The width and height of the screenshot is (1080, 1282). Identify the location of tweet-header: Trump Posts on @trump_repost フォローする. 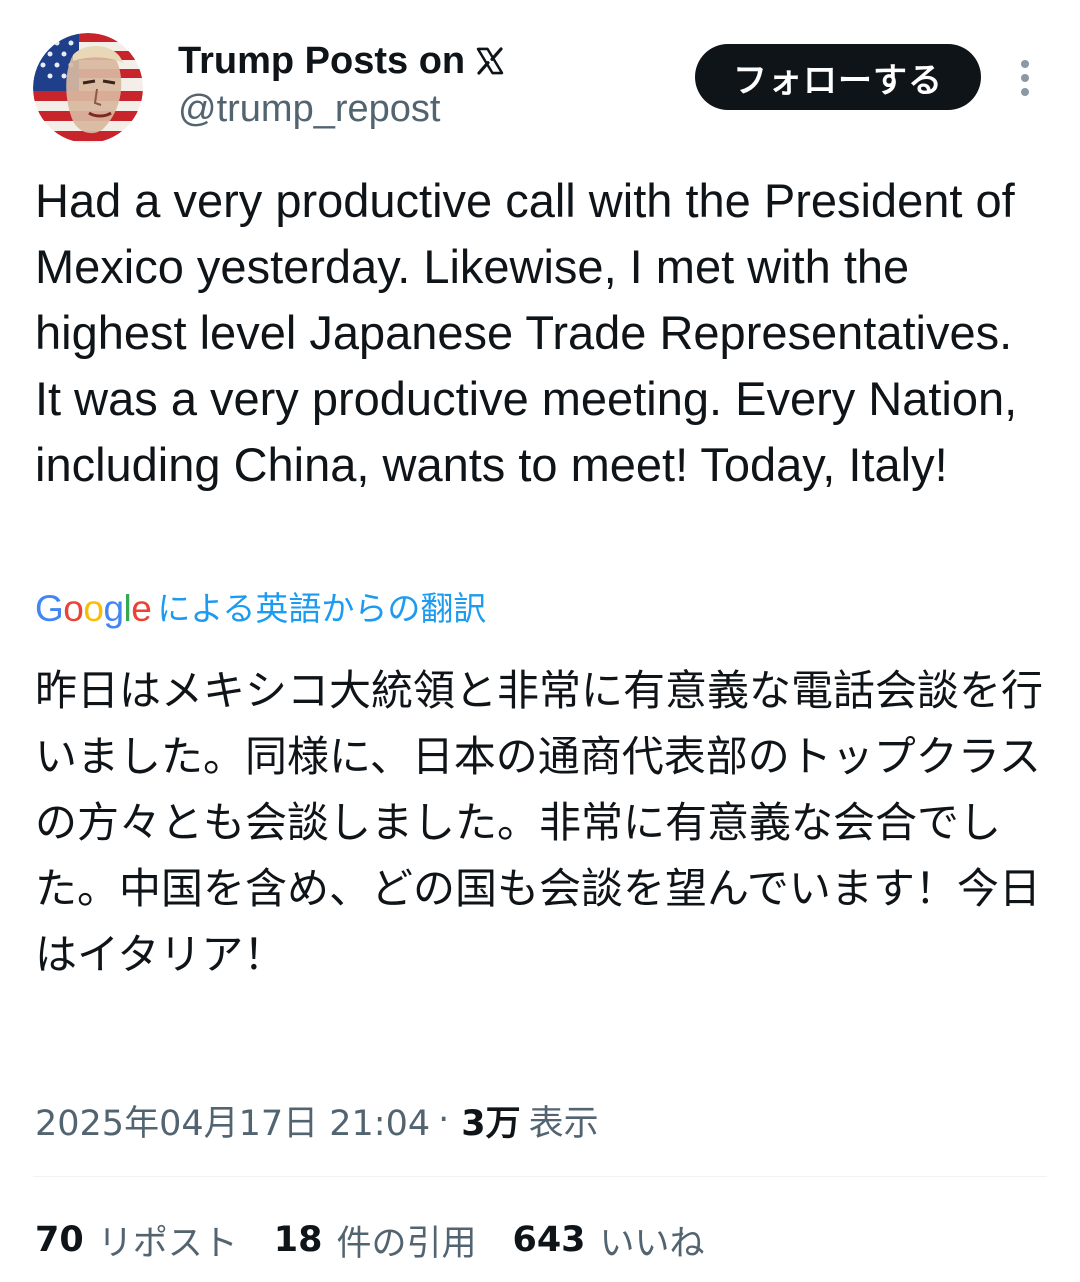
(540, 80).